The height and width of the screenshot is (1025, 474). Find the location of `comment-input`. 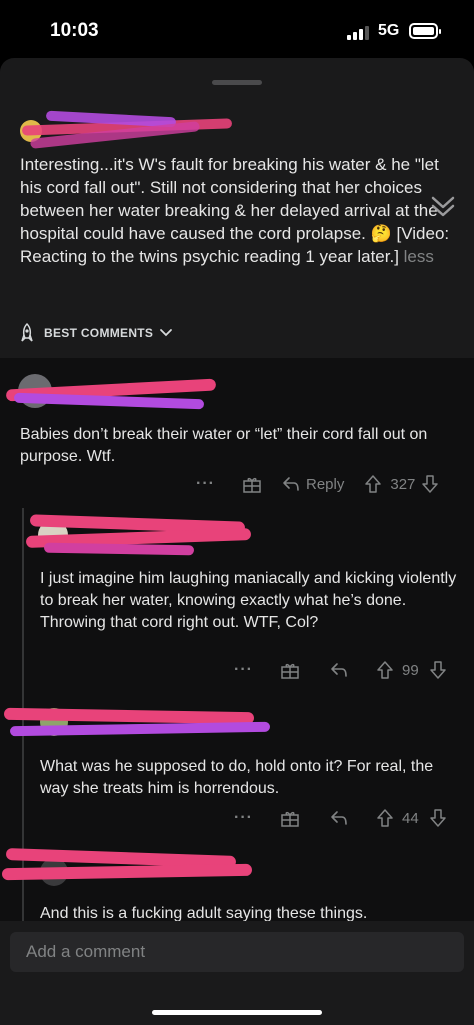

comment-input is located at coordinates (237, 952).